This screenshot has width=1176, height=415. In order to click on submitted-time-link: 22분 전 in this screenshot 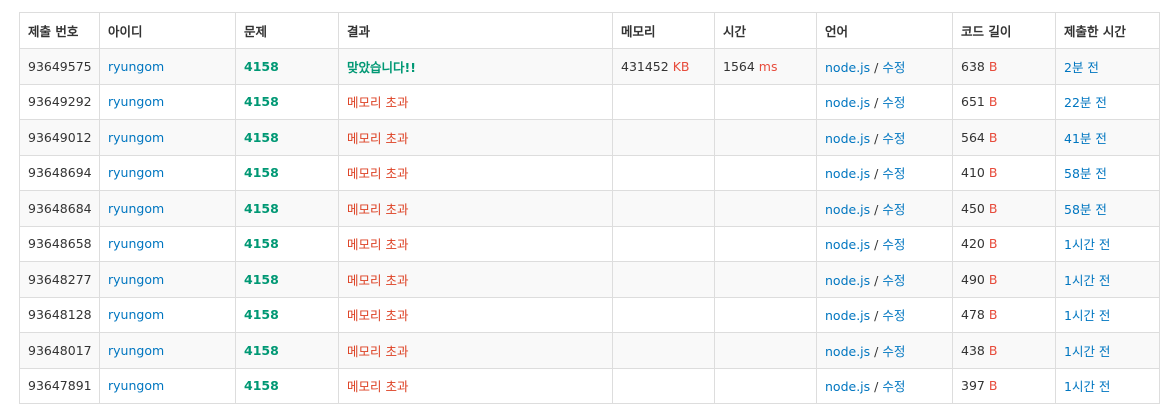, I will do `click(1085, 102)`.